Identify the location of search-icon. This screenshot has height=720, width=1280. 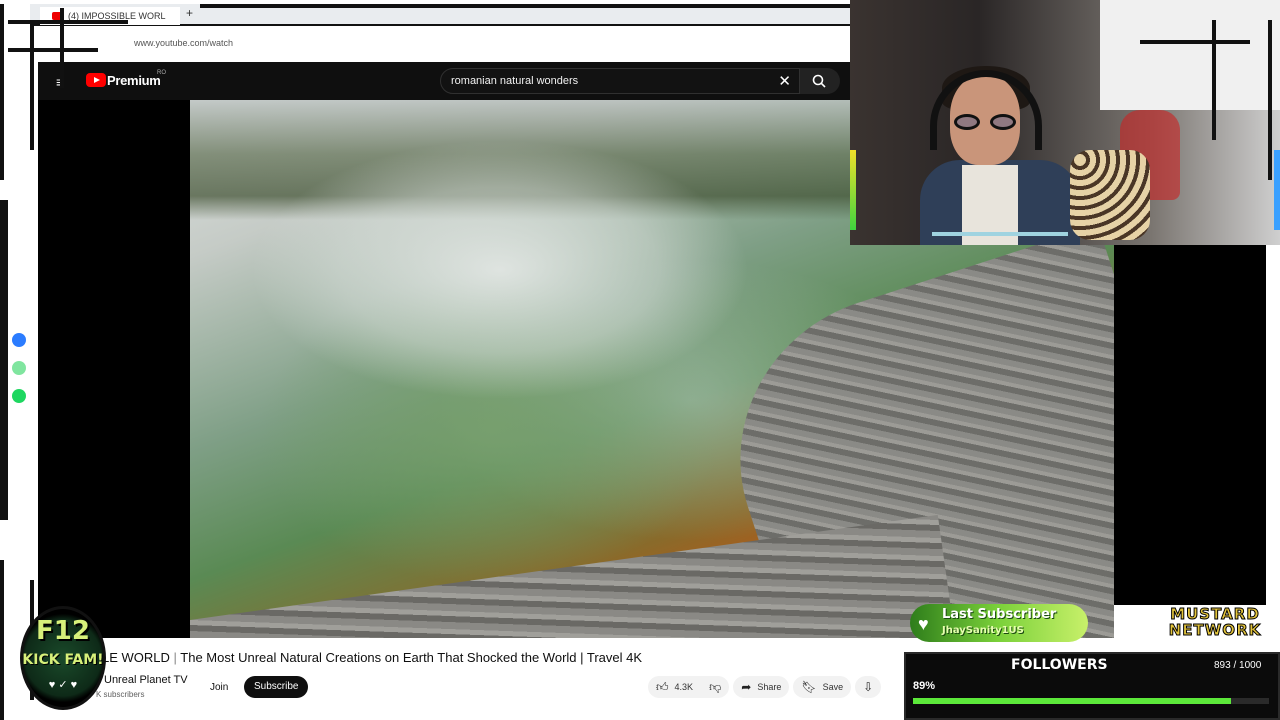
(819, 81).